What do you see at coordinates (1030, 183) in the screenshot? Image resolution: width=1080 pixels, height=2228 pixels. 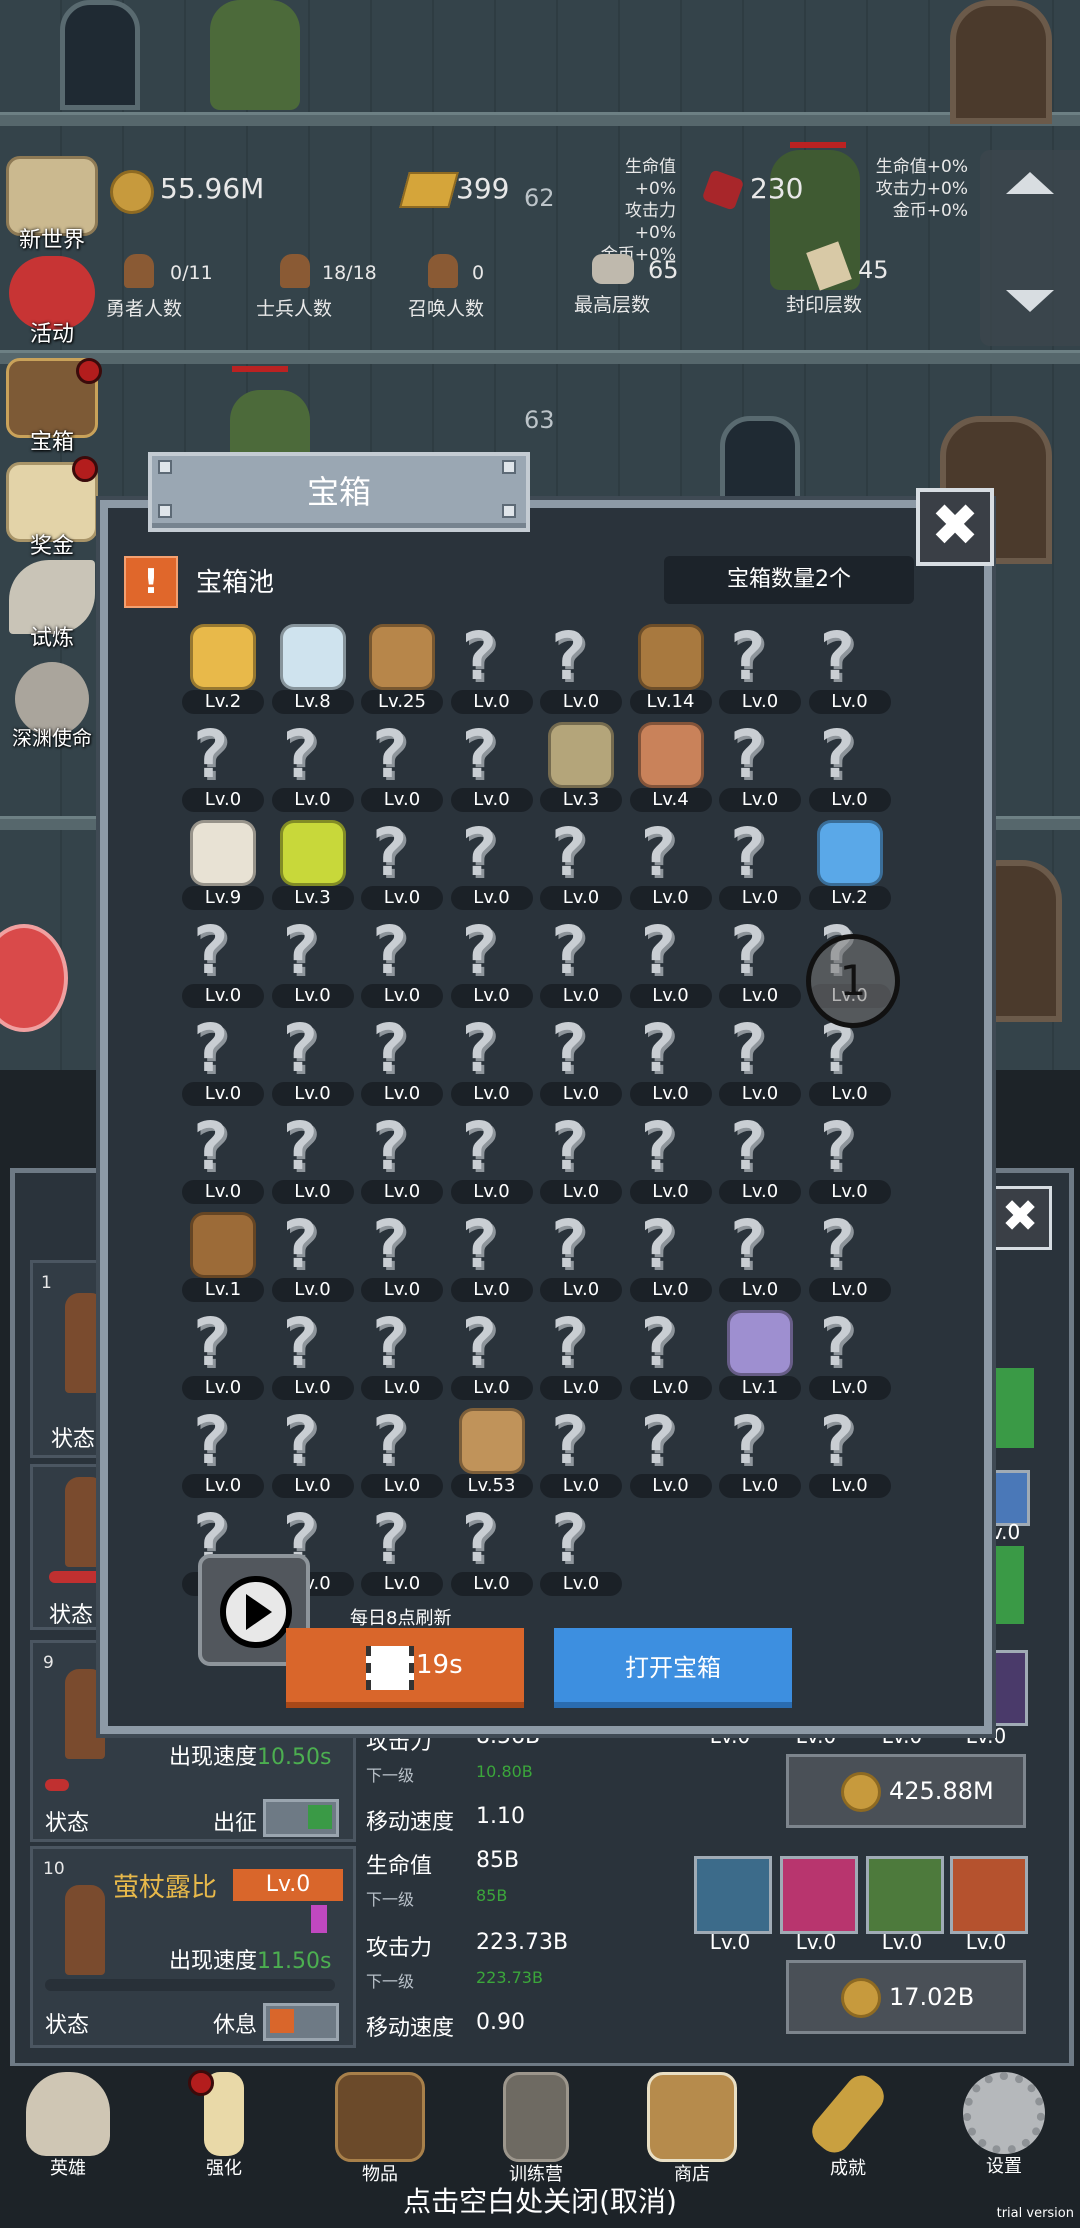 I see `scroll-up-icon` at bounding box center [1030, 183].